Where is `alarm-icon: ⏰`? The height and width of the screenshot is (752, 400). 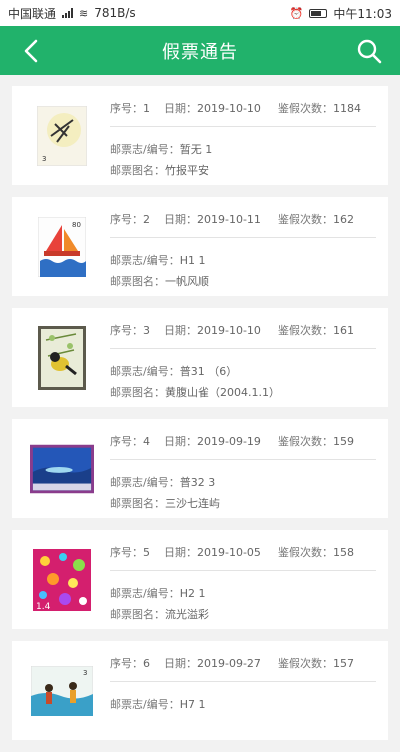 alarm-icon: ⏰ is located at coordinates (296, 13).